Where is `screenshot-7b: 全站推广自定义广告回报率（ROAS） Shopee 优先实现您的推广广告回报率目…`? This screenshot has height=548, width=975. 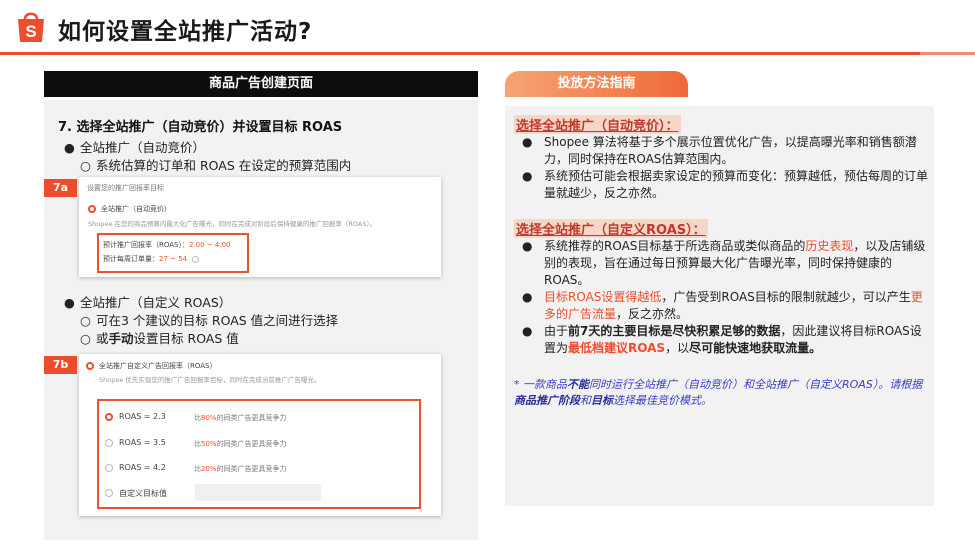
screenshot-7b: 全站推广自定义广告回报率（ROAS） Shopee 优先实现您的推广广告回报率目… is located at coordinates (260, 435).